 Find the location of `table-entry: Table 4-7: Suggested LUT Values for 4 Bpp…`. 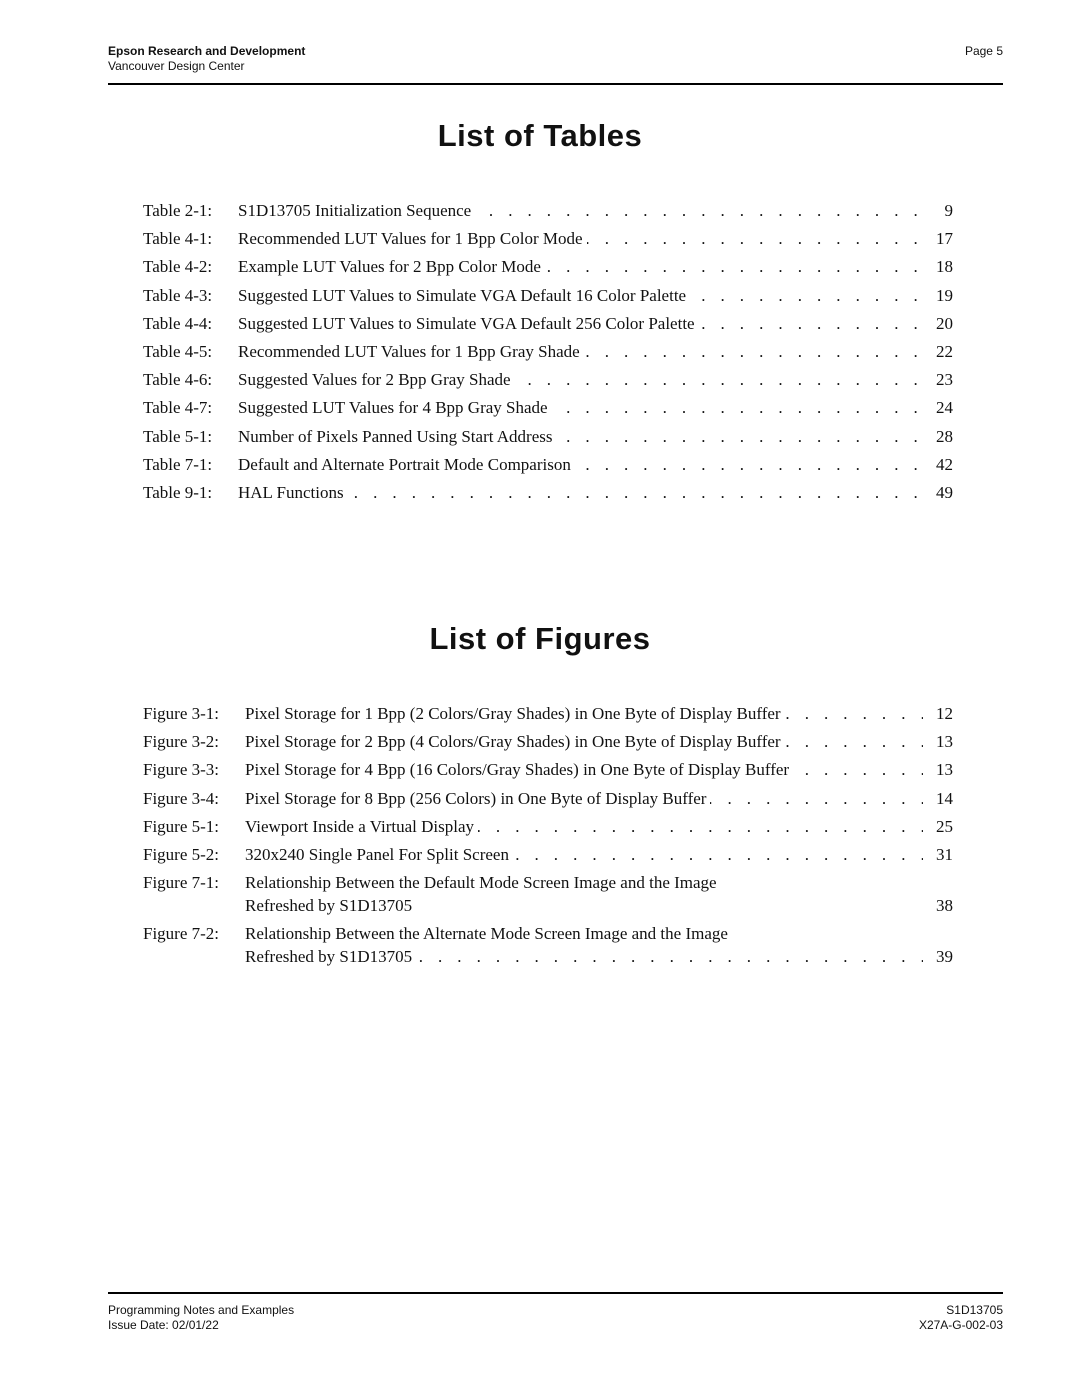

table-entry: Table 4-7: Suggested LUT Values for 4 Bpp… is located at coordinates (548, 411).